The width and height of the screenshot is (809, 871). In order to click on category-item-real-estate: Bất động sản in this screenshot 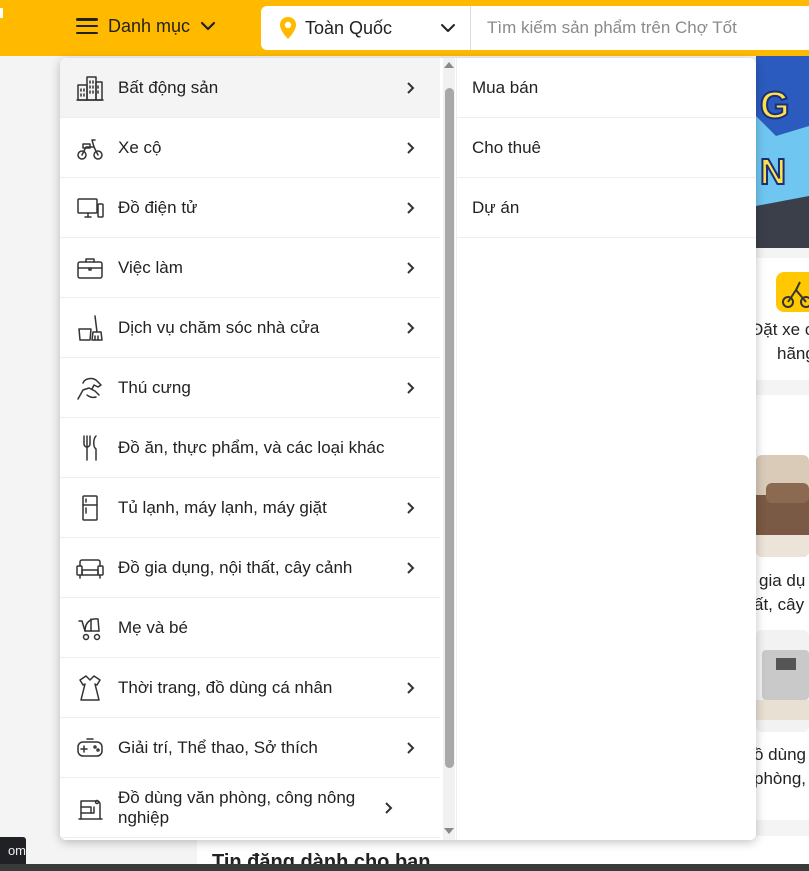, I will do `click(250, 88)`.